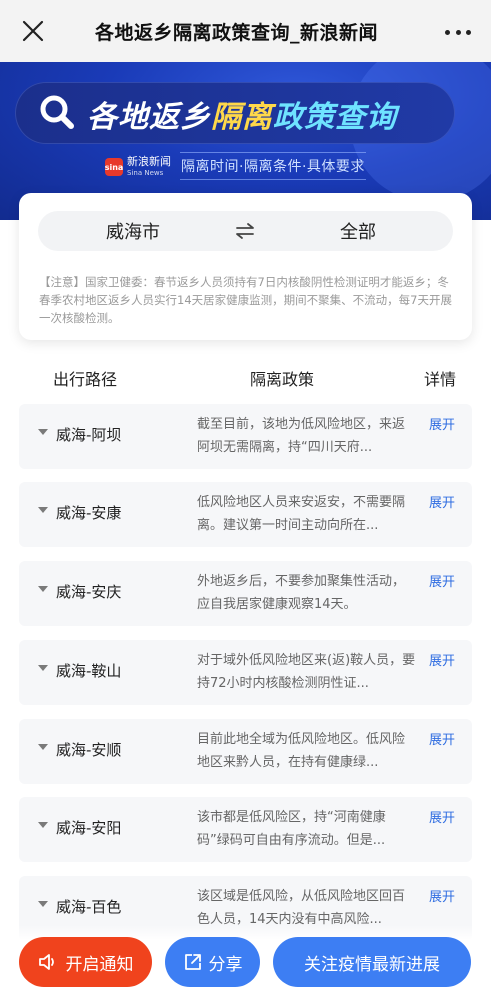 The height and width of the screenshot is (1000, 491). What do you see at coordinates (114, 167) in the screenshot?
I see `sina-logo-icon: sina` at bounding box center [114, 167].